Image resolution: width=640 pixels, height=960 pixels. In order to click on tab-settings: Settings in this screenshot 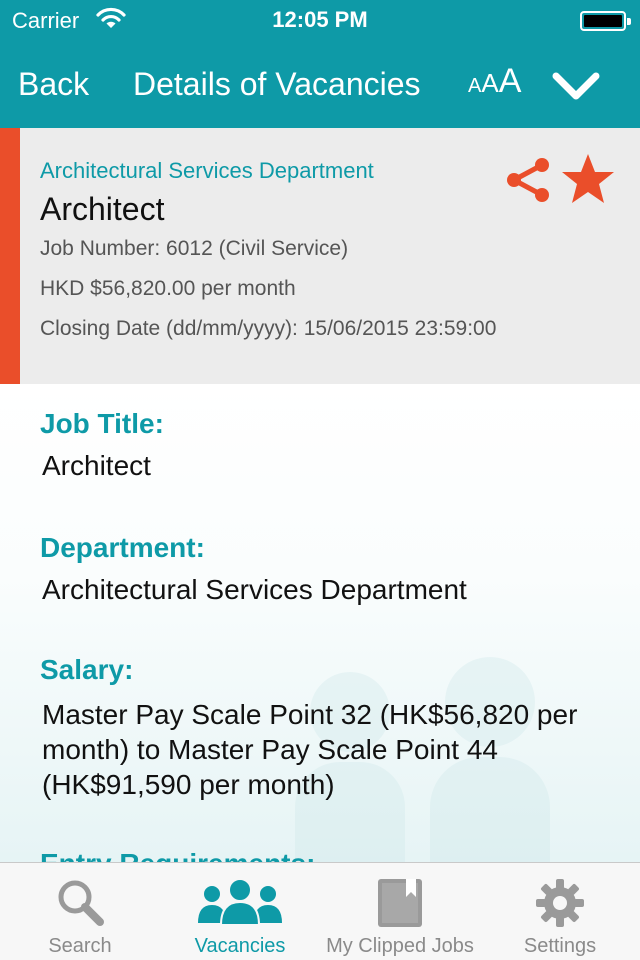, I will do `click(560, 911)`.